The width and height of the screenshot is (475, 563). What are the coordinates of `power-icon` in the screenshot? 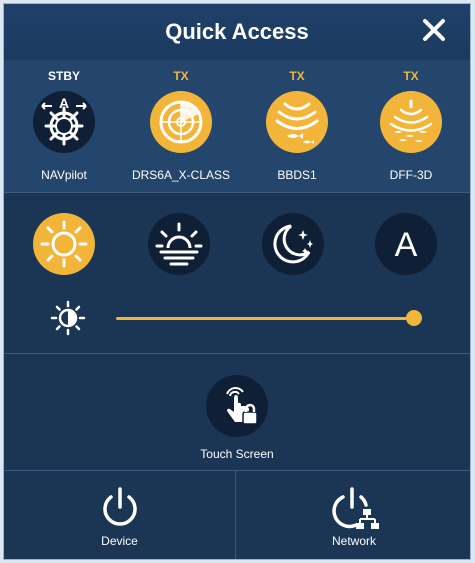 It's located at (119, 506).